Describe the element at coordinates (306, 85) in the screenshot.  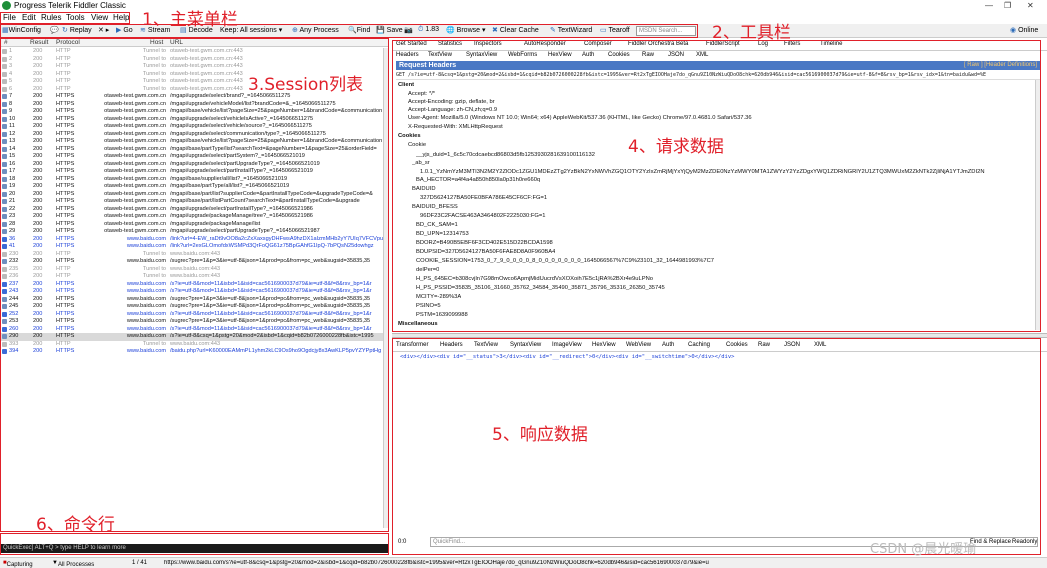
I see `annotation-session-list: 3.Session列表` at that location.